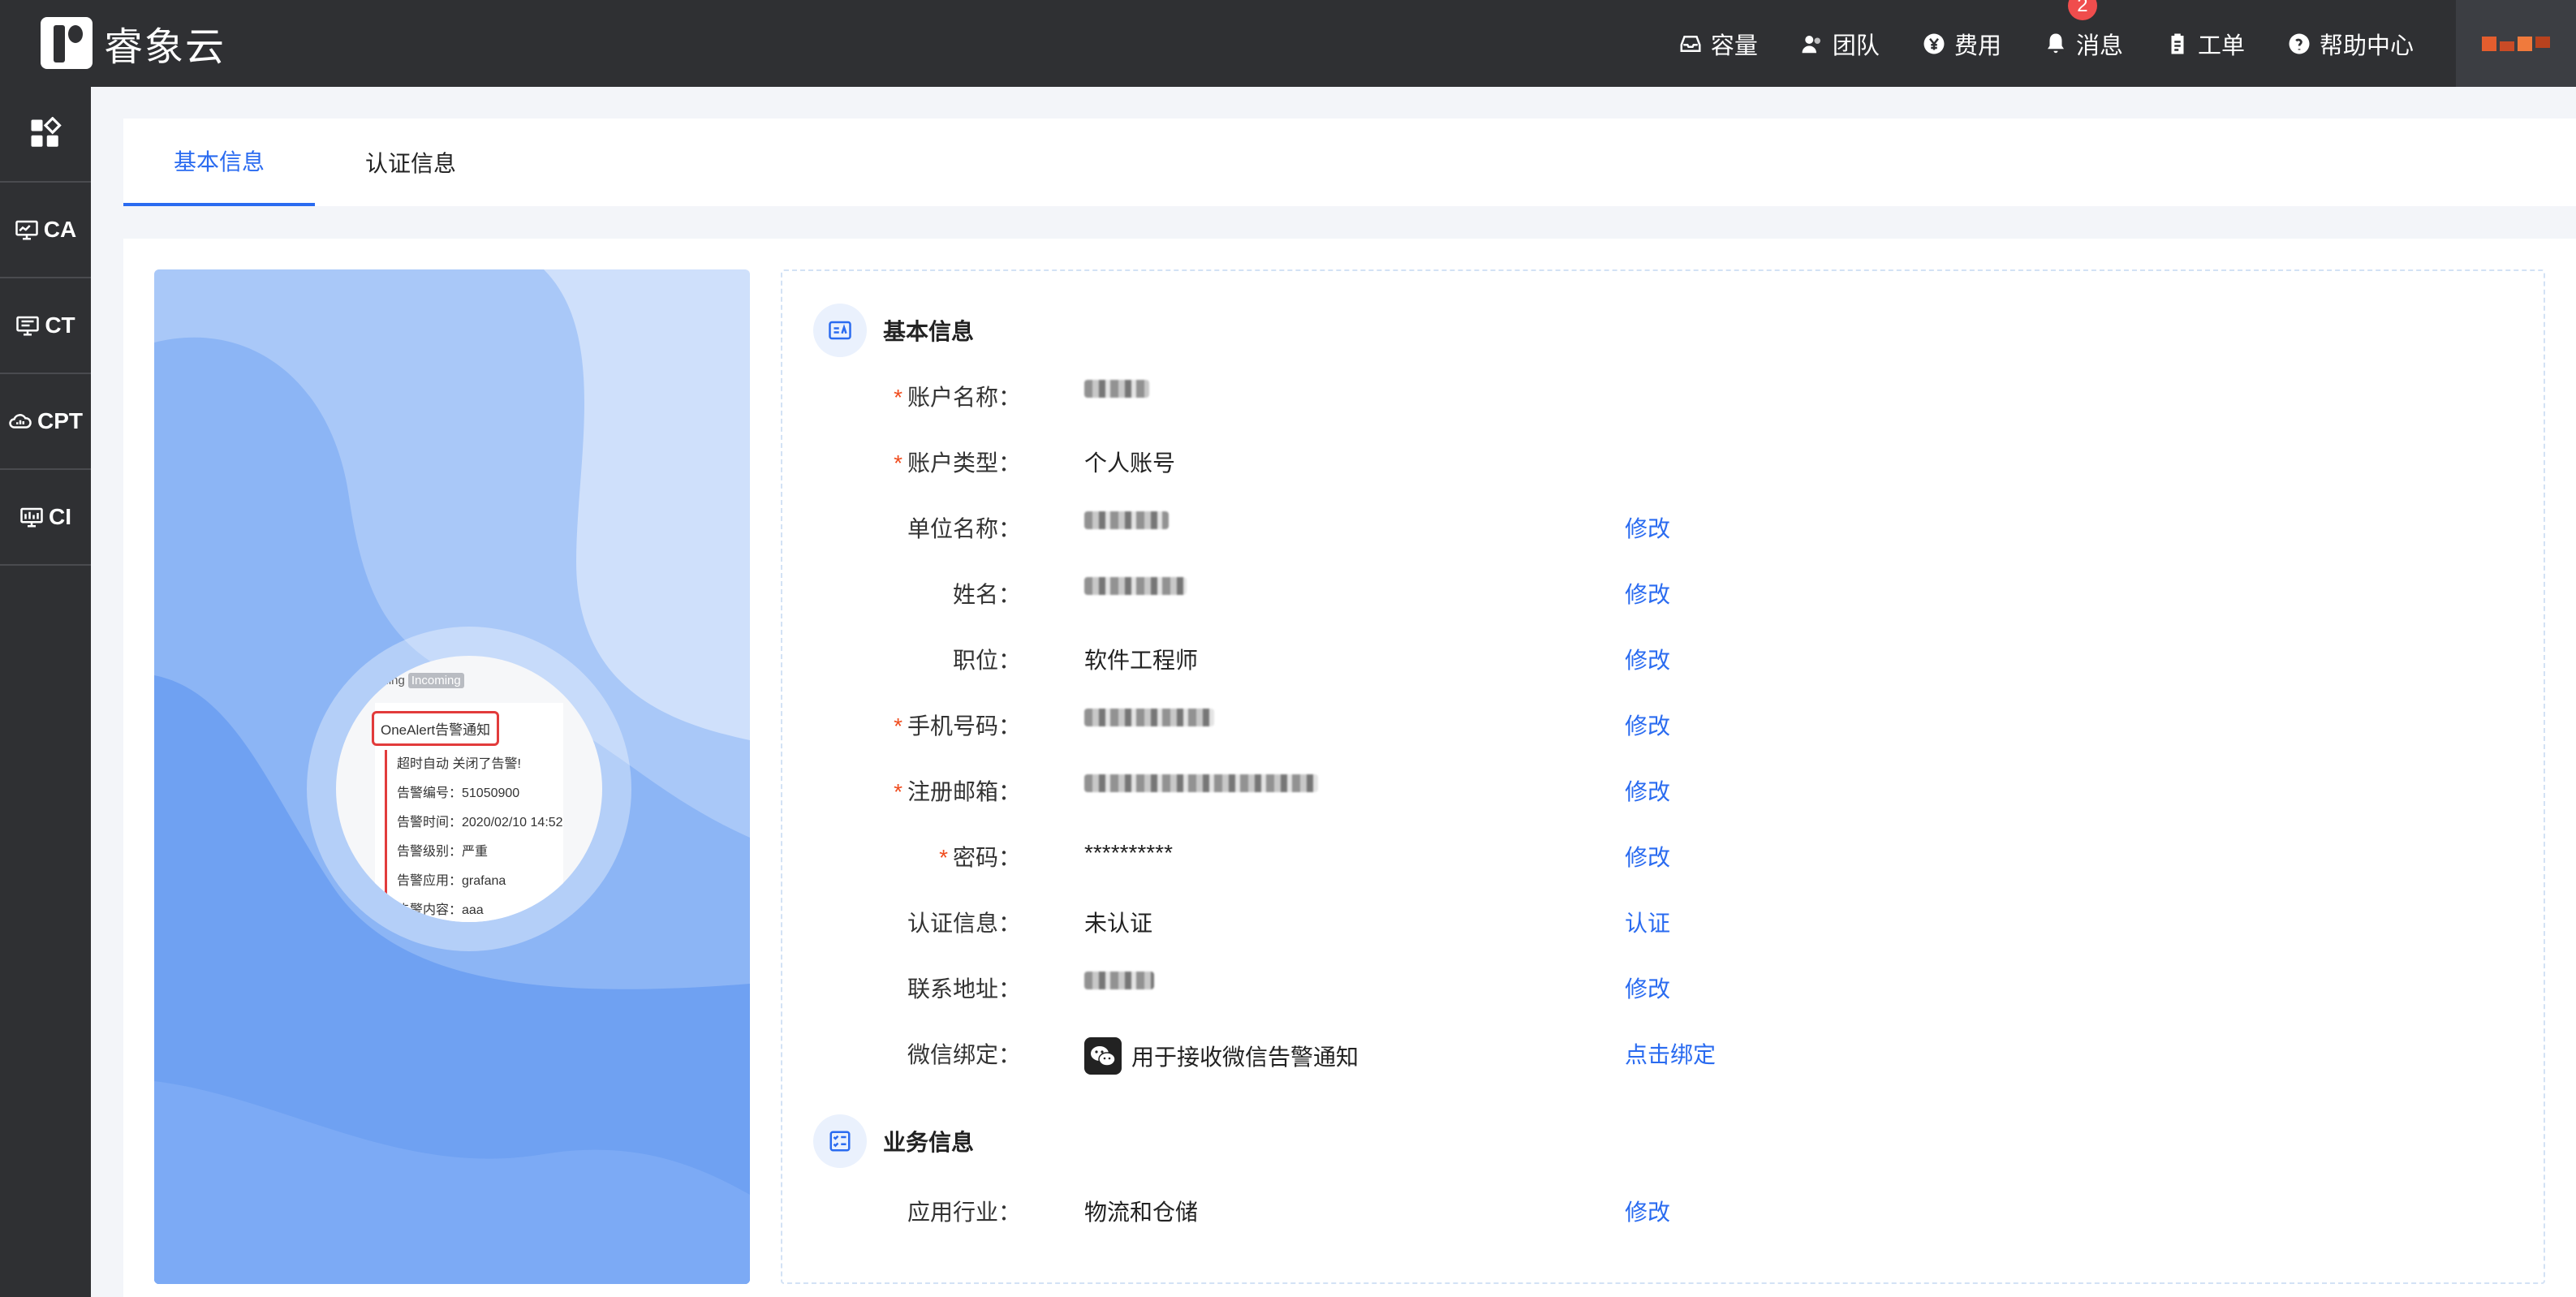 Image resolution: width=2576 pixels, height=1297 pixels. Describe the element at coordinates (1690, 43) in the screenshot. I see `inbox-icon` at that location.